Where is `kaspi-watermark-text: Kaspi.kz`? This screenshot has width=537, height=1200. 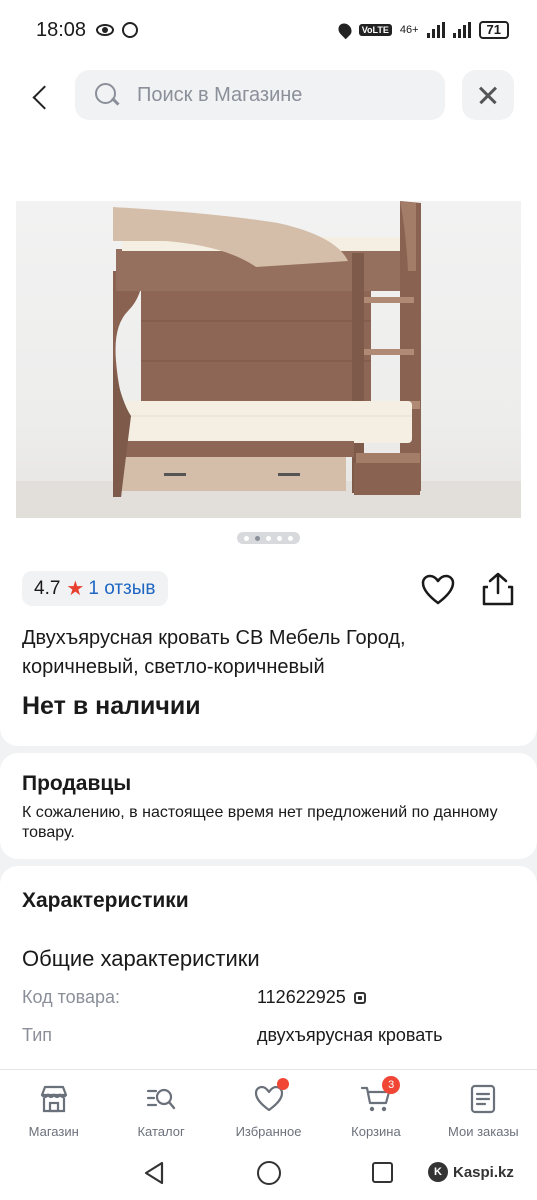 kaspi-watermark-text: Kaspi.kz is located at coordinates (483, 1172).